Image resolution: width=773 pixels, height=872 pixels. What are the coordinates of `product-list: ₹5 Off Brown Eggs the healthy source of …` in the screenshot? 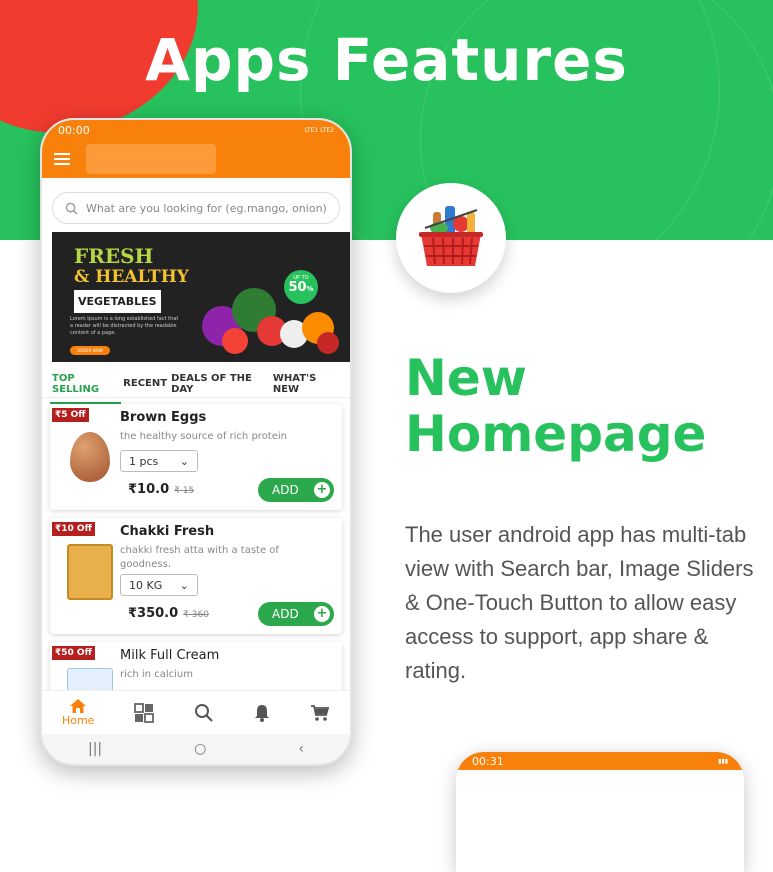 It's located at (196, 544).